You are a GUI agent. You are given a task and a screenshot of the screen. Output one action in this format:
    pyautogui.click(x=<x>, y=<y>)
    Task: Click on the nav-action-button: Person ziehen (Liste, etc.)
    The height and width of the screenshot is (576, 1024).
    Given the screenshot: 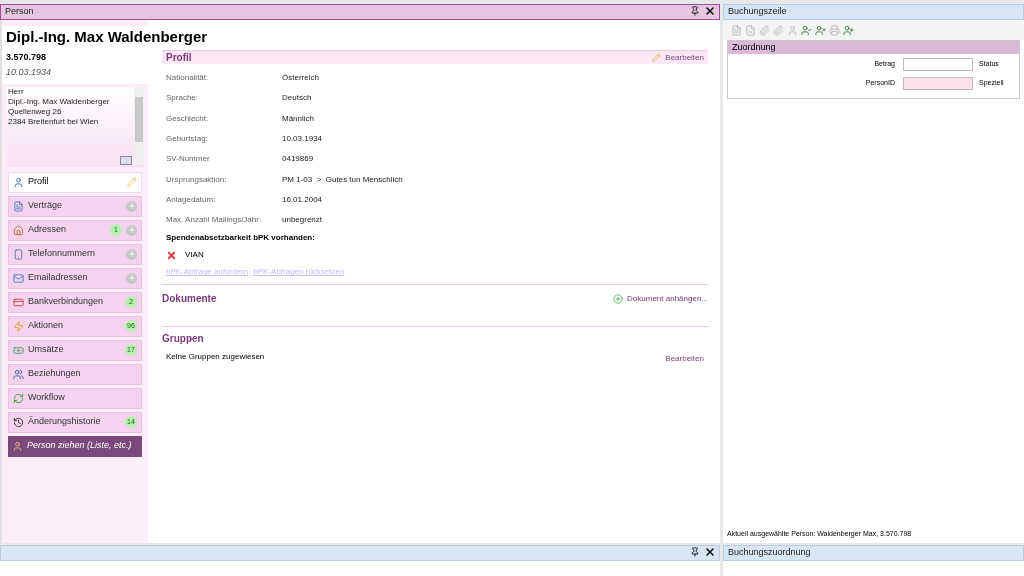 What is the action you would take?
    pyautogui.click(x=75, y=446)
    